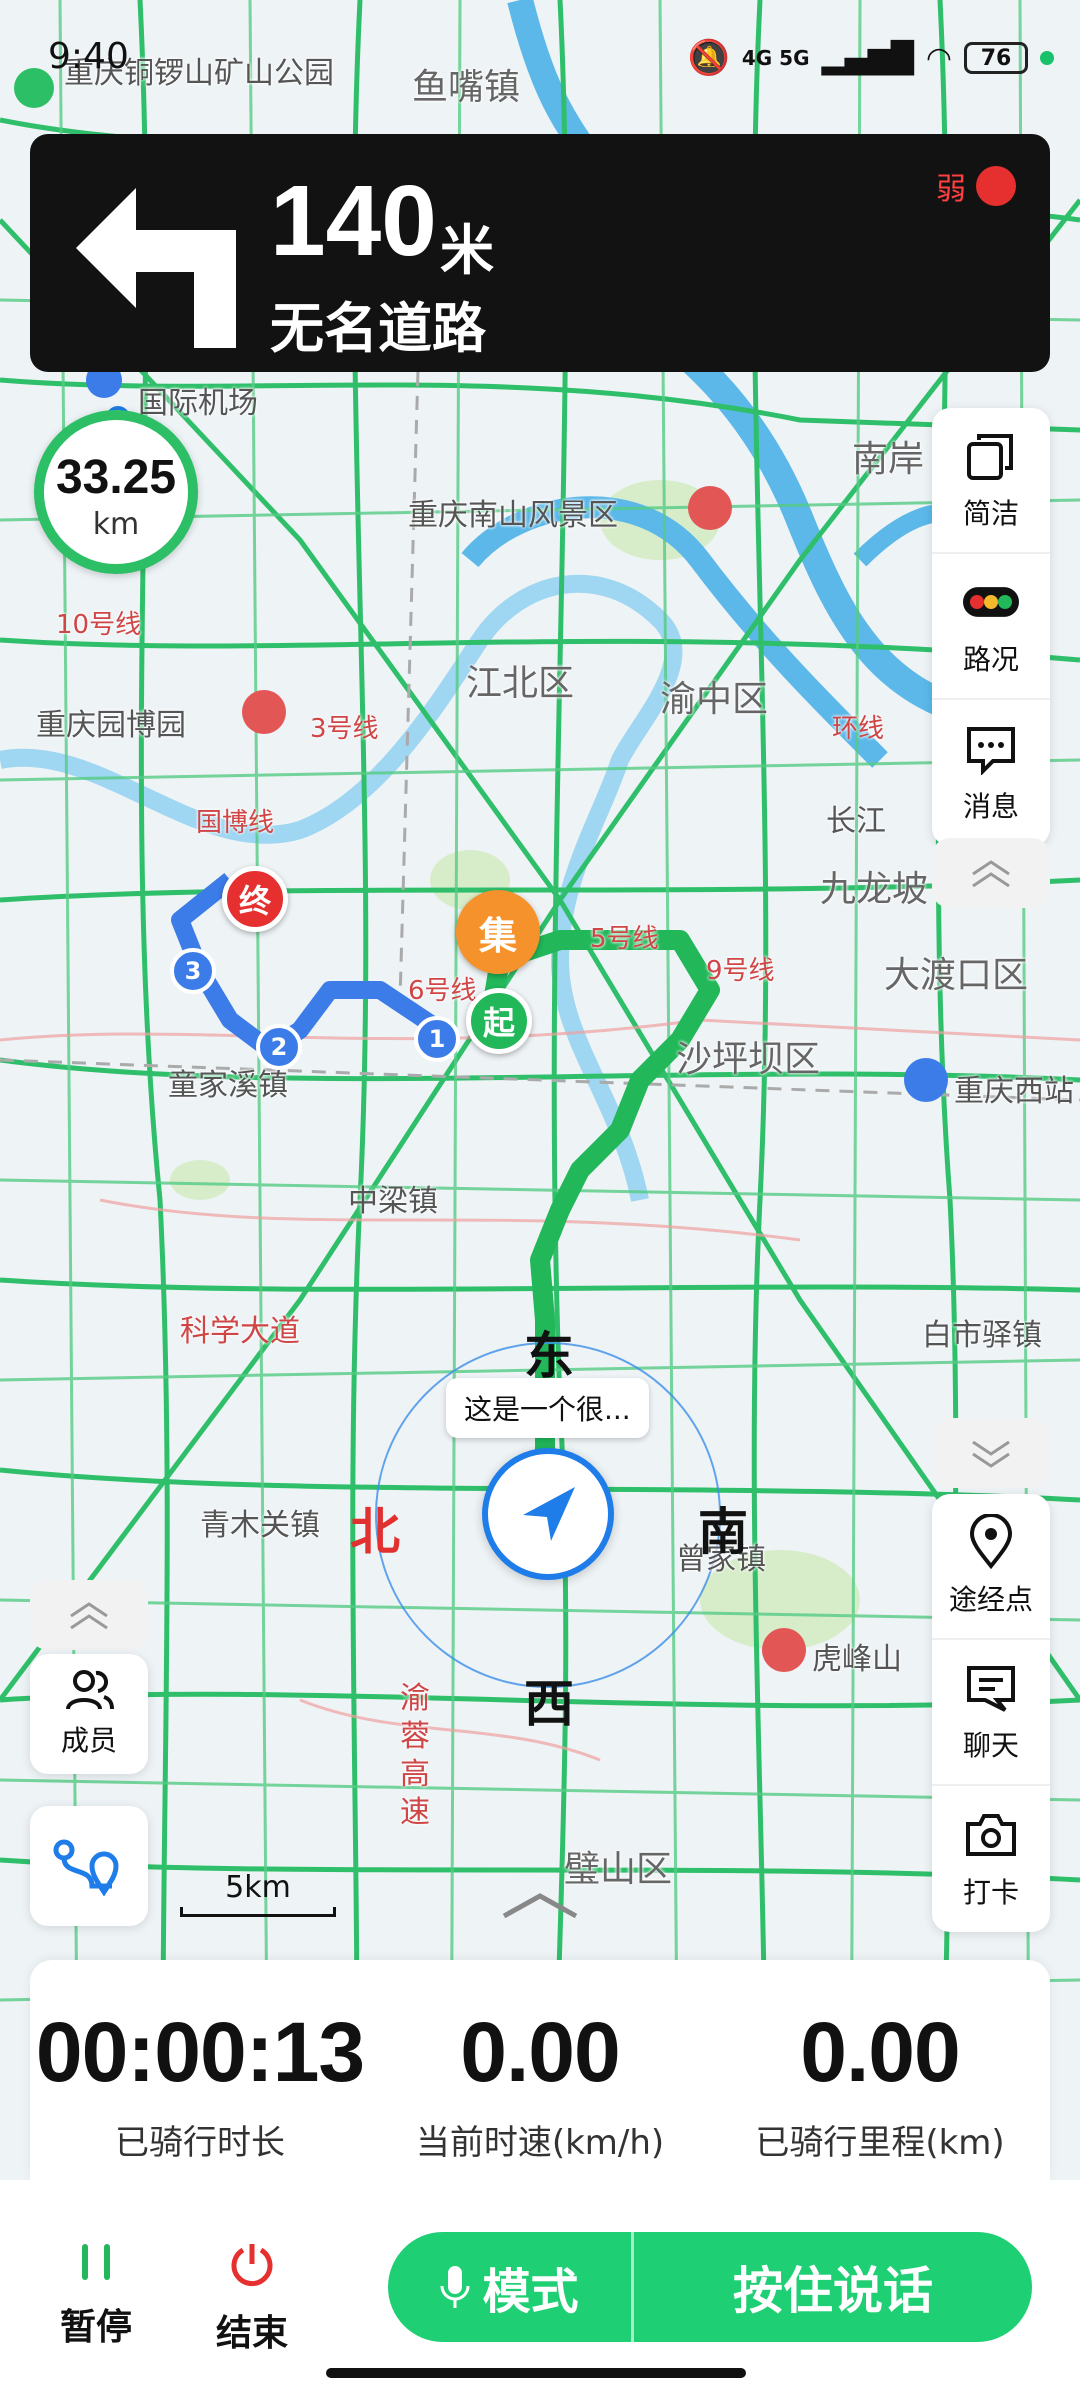 The image size is (1080, 2400). I want to click on simple-mode-button: 简洁, so click(991, 481).